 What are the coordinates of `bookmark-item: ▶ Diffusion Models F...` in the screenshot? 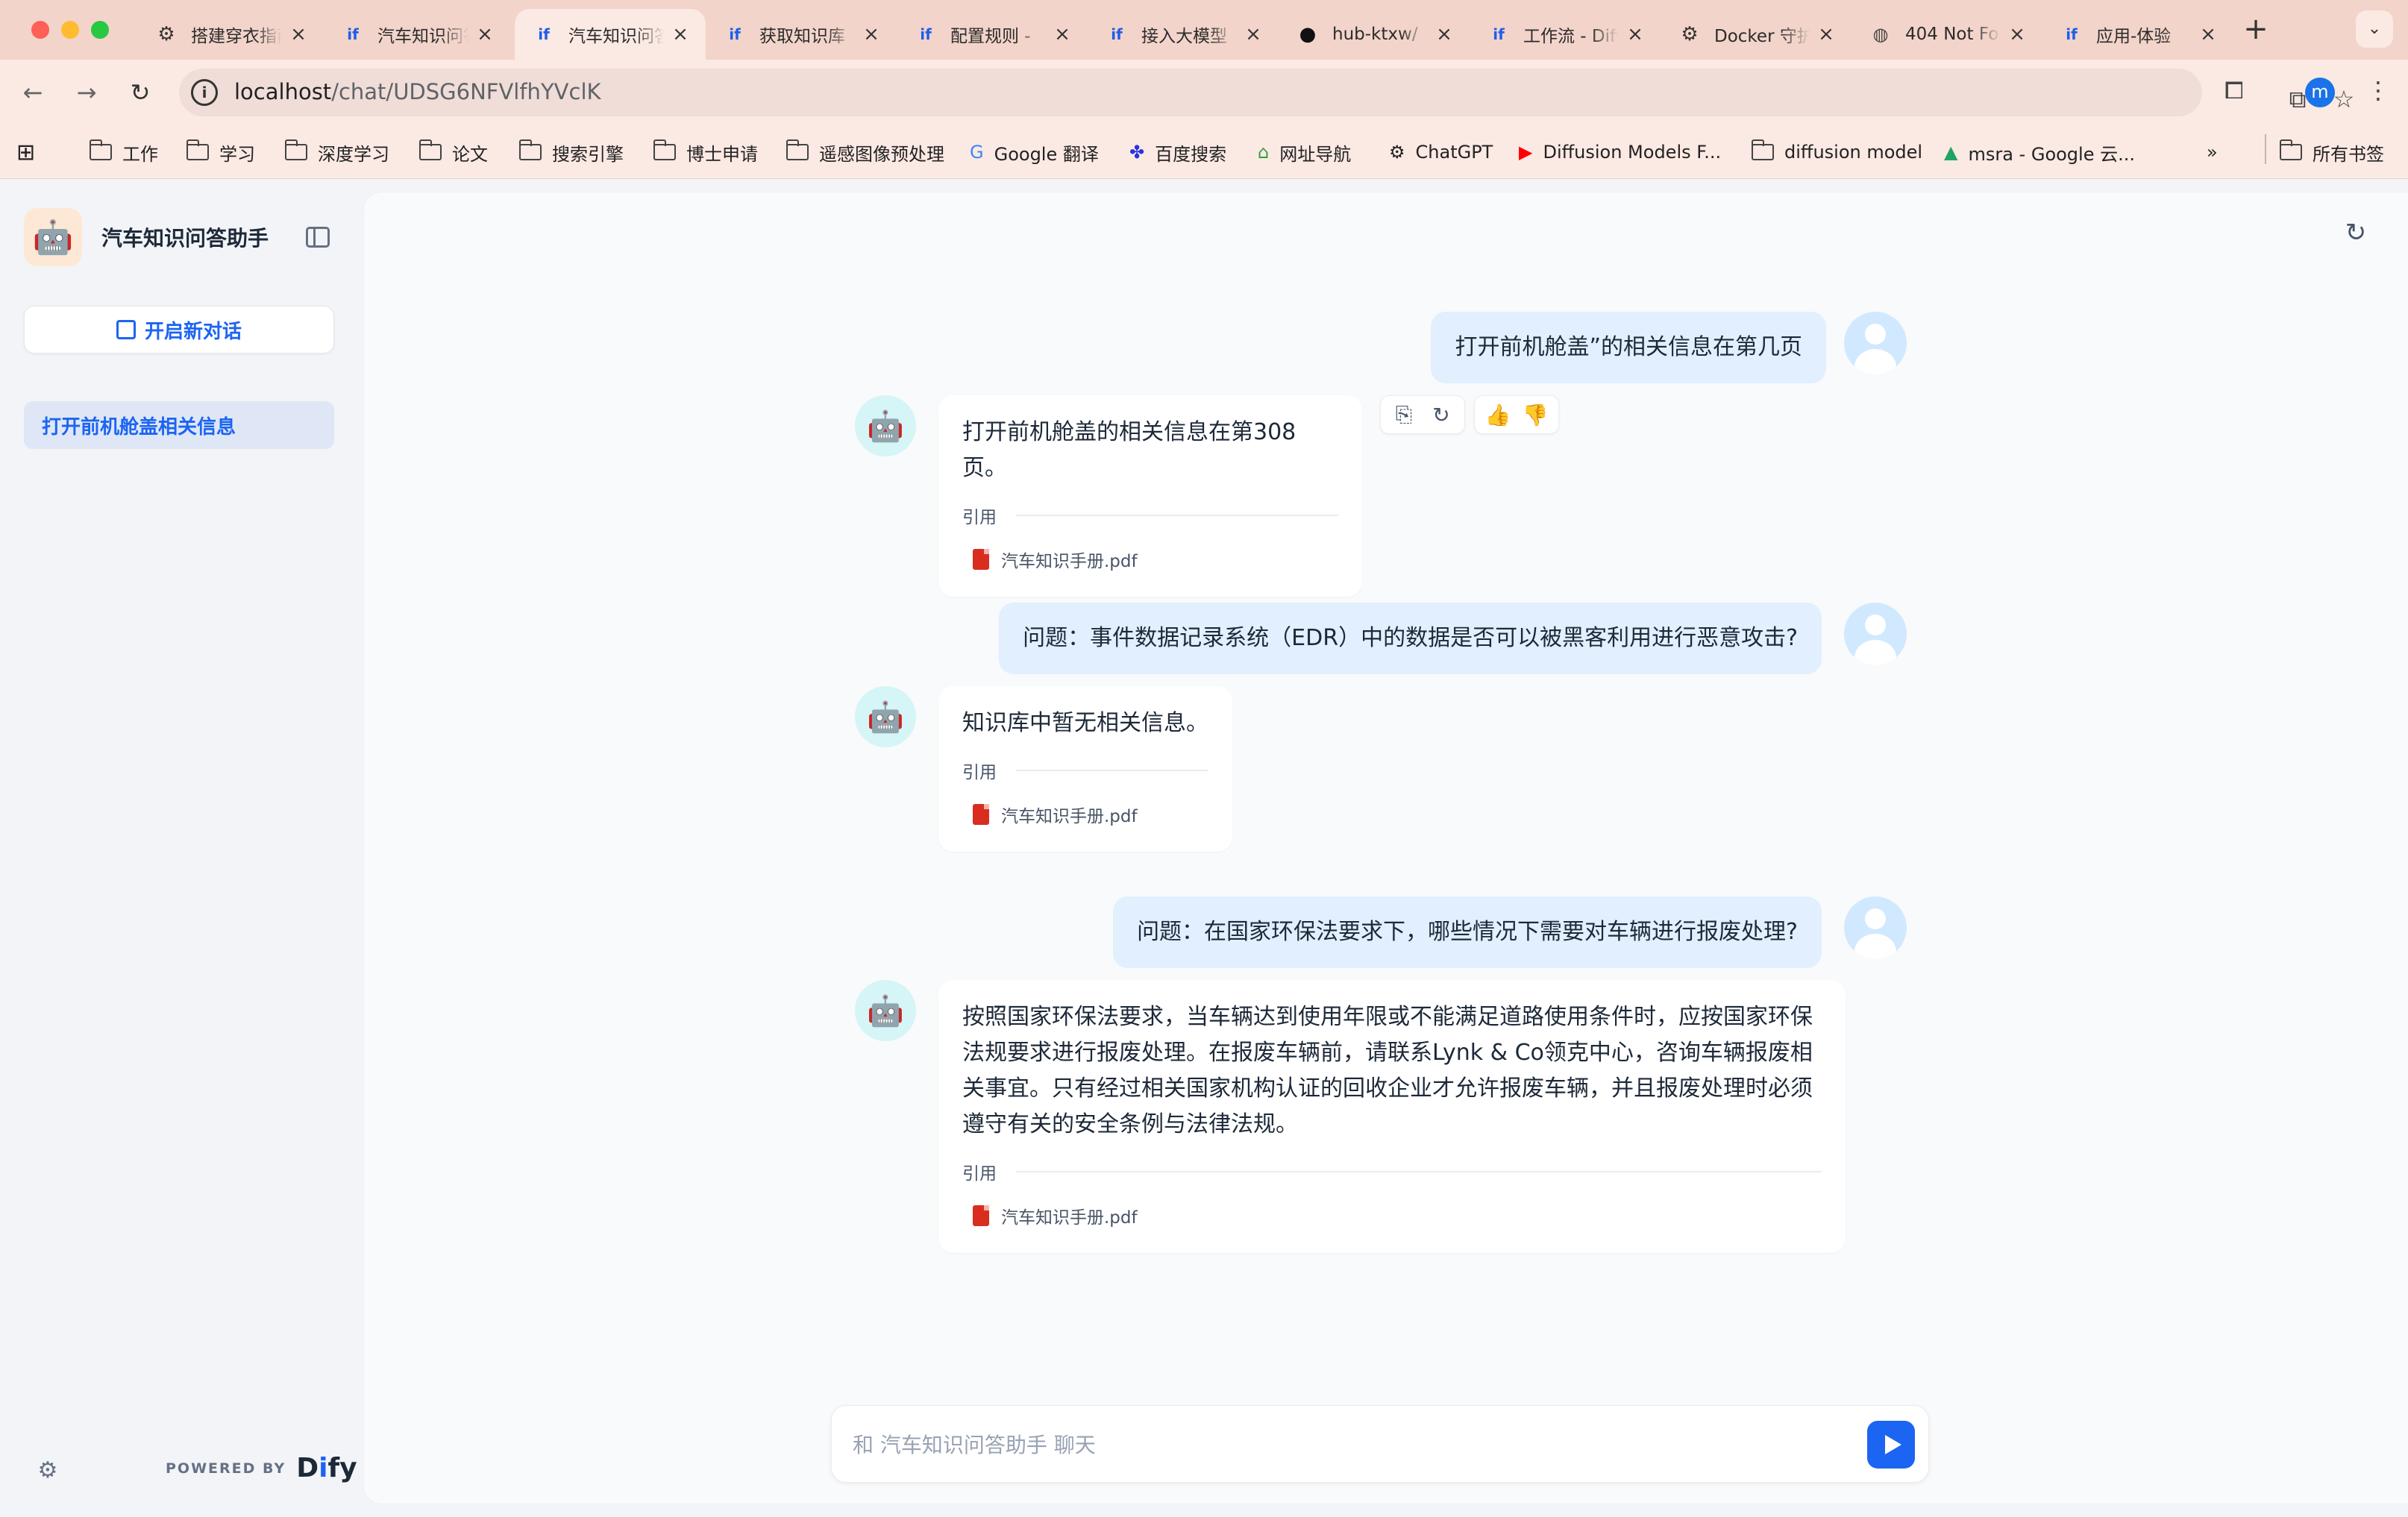 It's located at (1620, 152).